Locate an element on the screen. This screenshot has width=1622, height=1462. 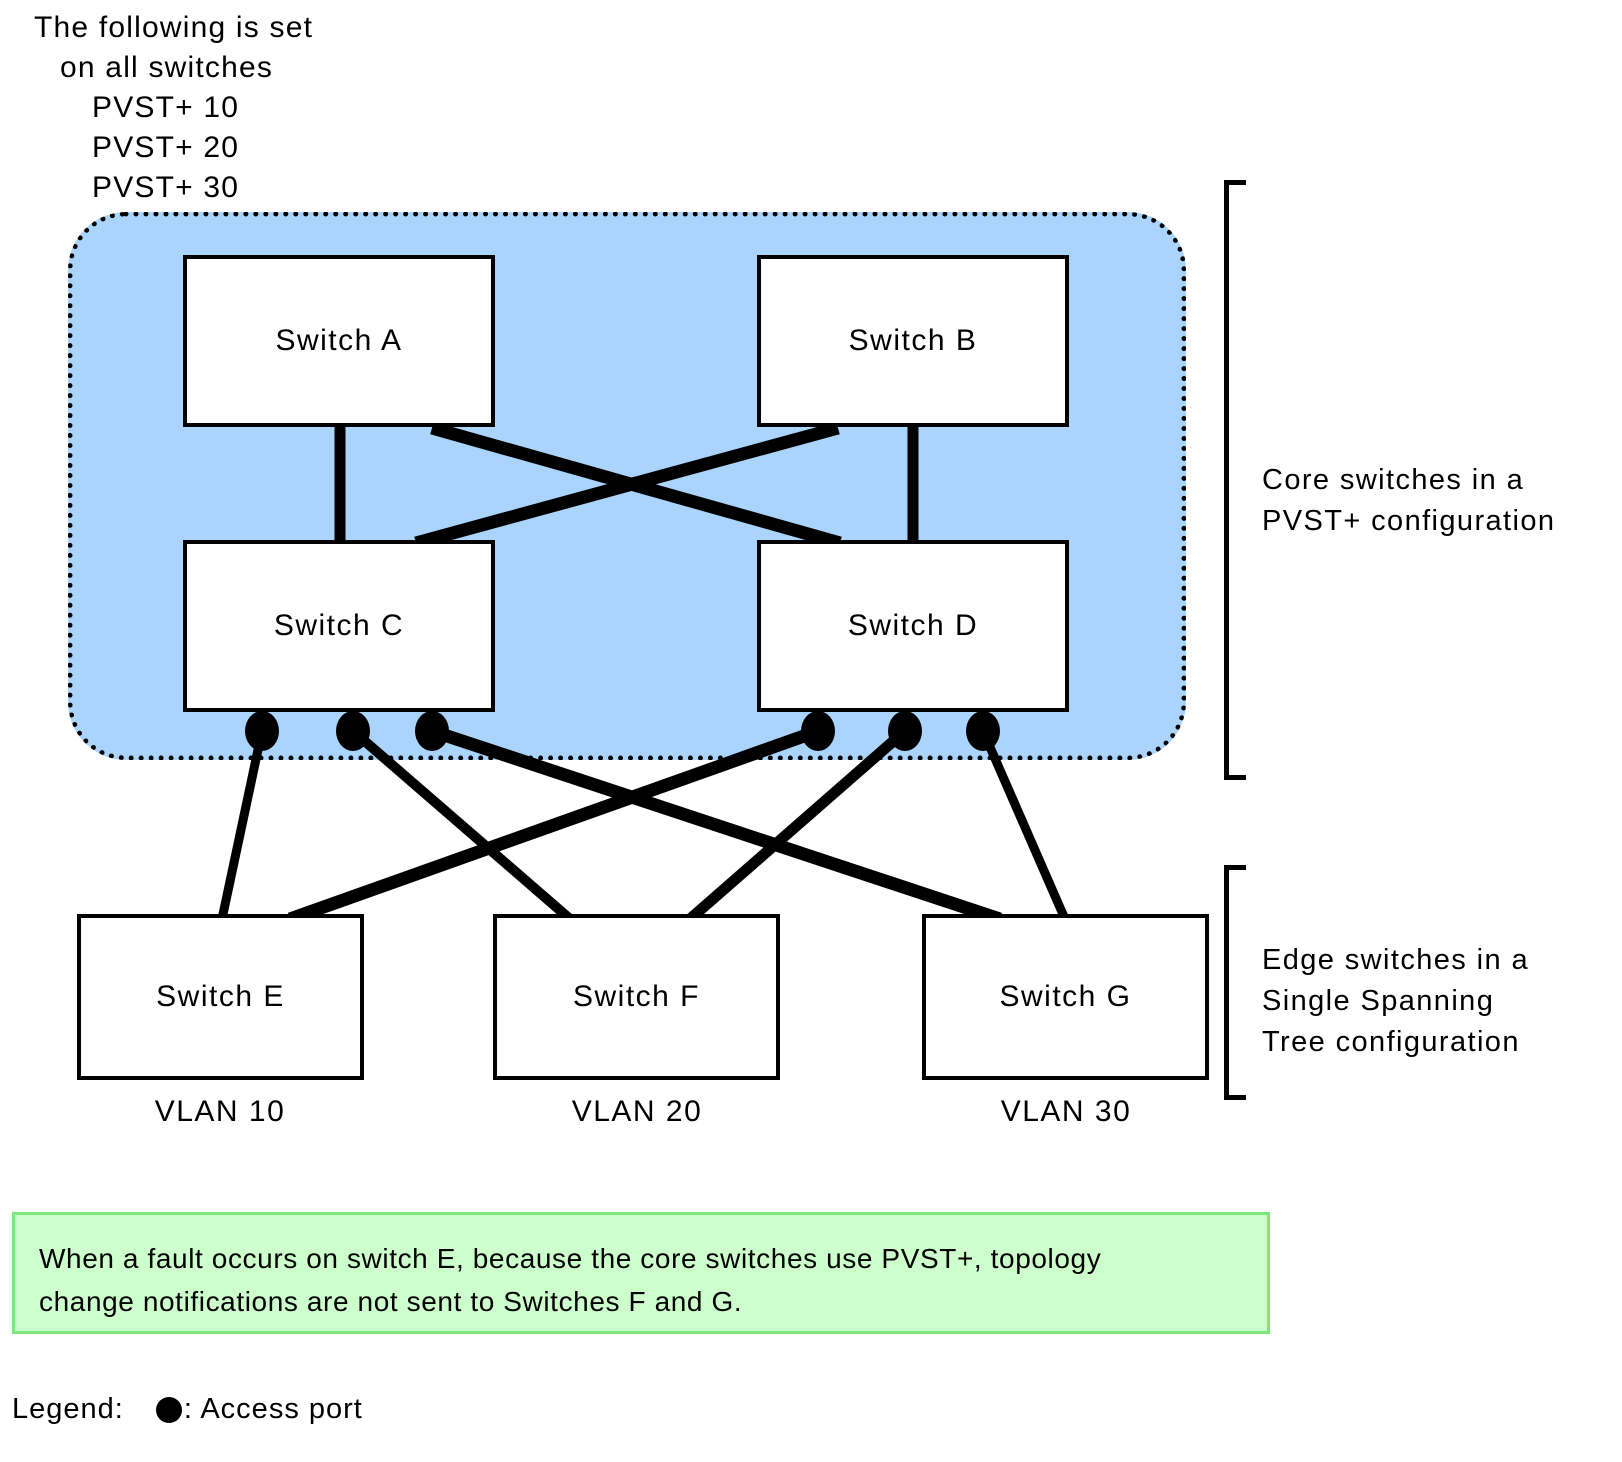
header-note-line-3: PVST+ 10 is located at coordinates (166, 107).